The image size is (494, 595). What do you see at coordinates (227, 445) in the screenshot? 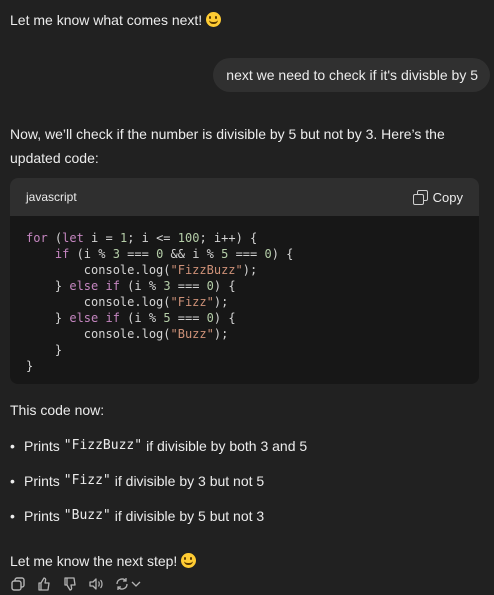
I see `bullet-suffix: if divisible by both 3 and 5` at bounding box center [227, 445].